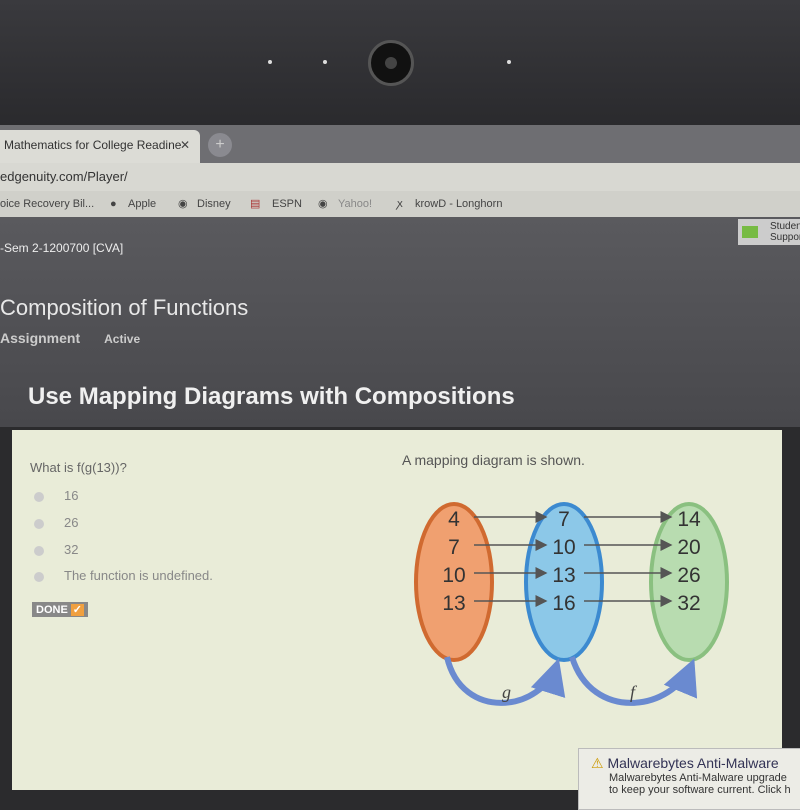 This screenshot has width=800, height=810. I want to click on answer-option: The function is undefined., so click(123, 575).